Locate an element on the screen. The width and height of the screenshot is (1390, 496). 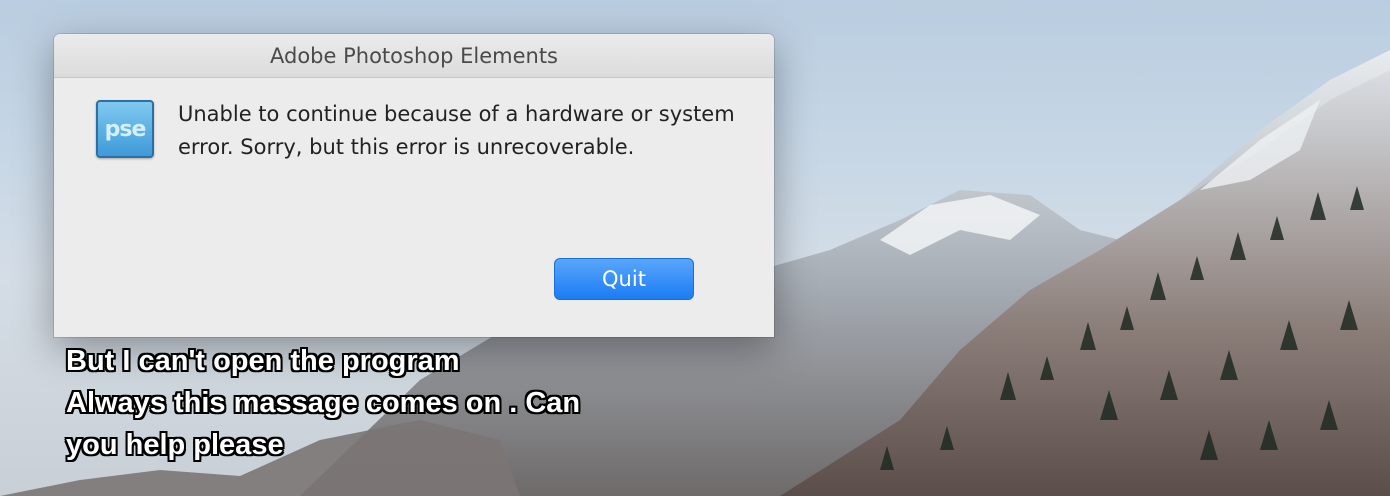
quit-button: Quit is located at coordinates (624, 279).